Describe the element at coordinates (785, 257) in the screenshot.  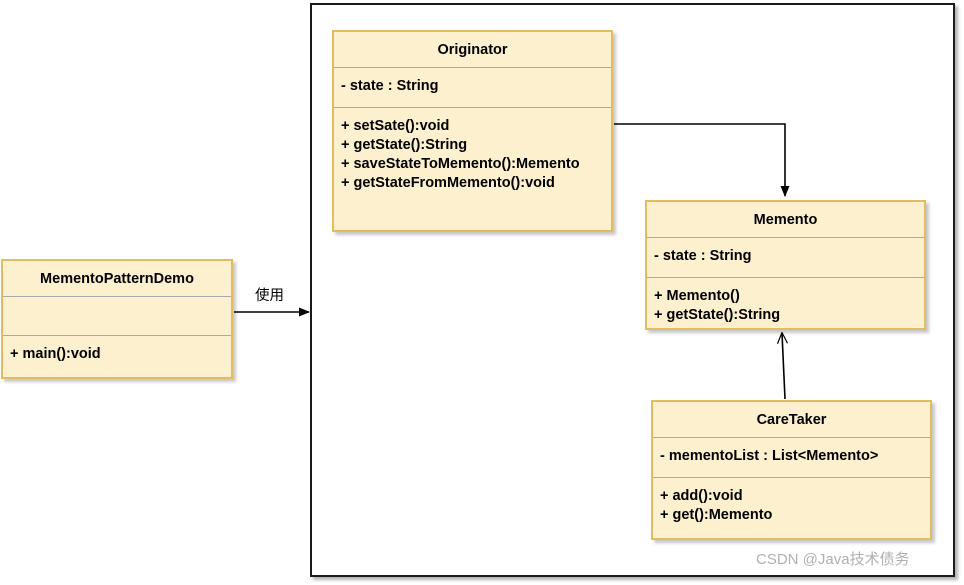
I see `class-attributes-memento: - state : String` at that location.